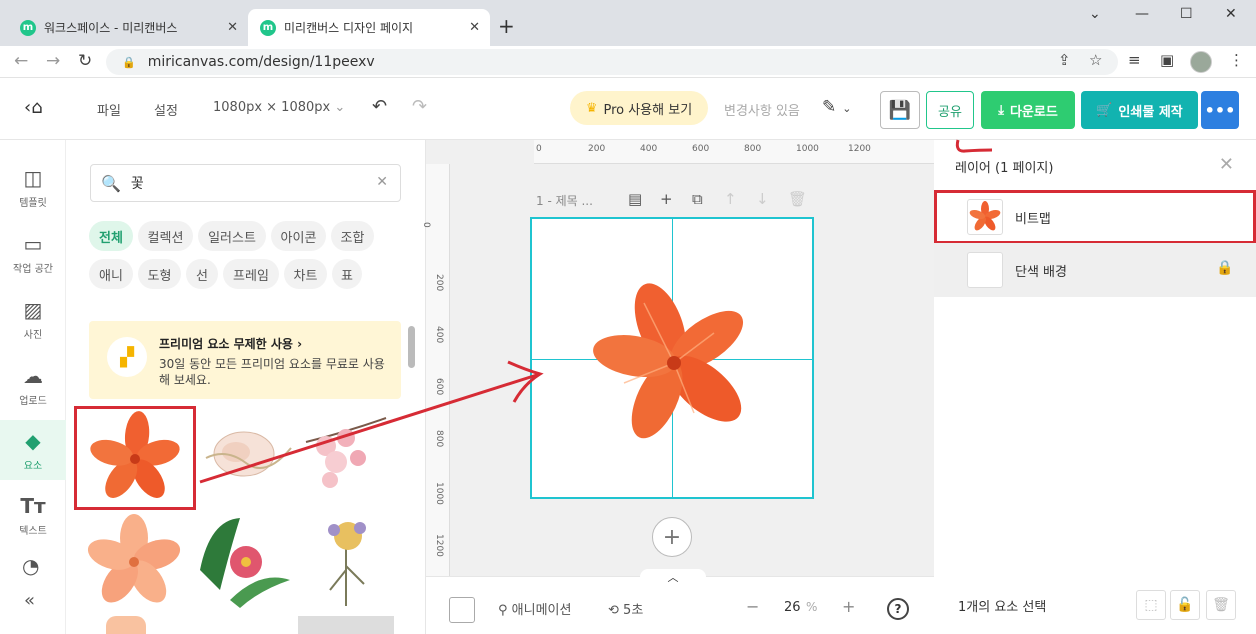 This screenshot has height=634, width=1256. Describe the element at coordinates (245, 183) in the screenshot. I see `search-input: 🔍 꽃 ✕` at that location.